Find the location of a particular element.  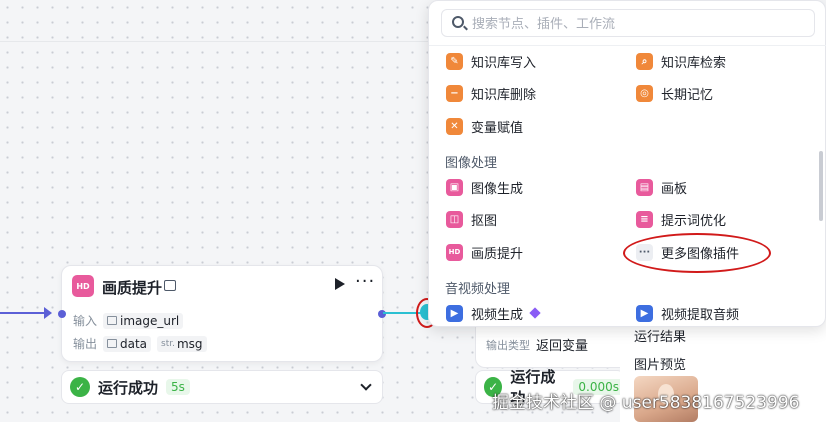

canvas-icon: ▤ is located at coordinates (644, 187).